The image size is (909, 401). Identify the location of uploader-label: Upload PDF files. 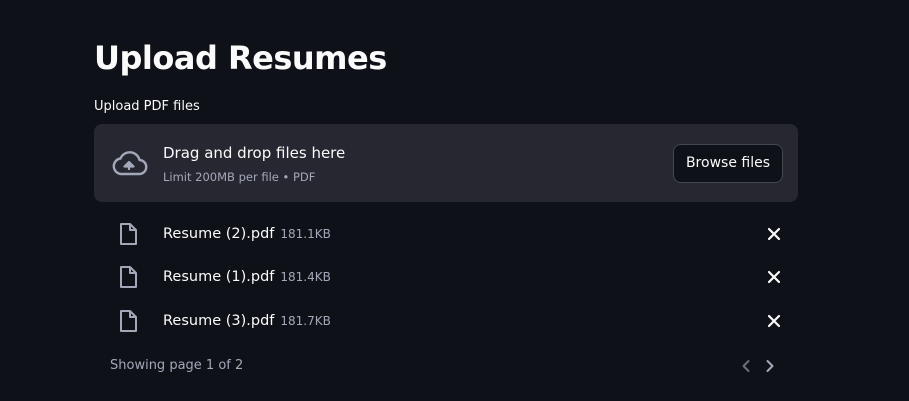
(147, 106).